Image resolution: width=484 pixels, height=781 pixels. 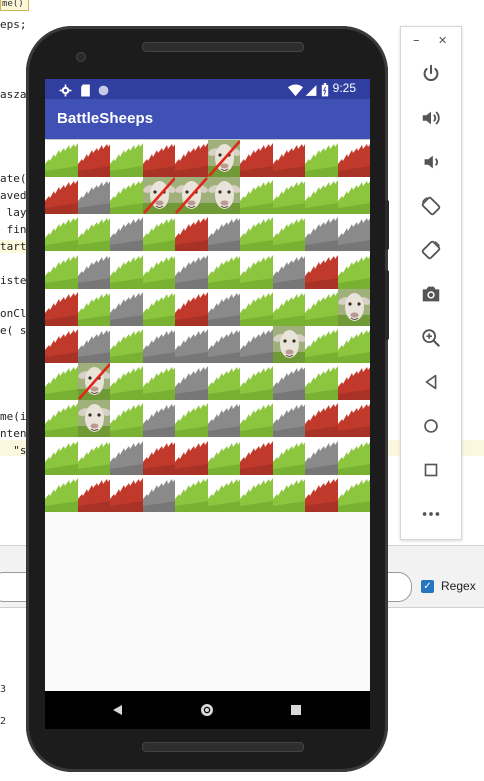 What do you see at coordinates (431, 206) in the screenshot?
I see `rotate-left-icon` at bounding box center [431, 206].